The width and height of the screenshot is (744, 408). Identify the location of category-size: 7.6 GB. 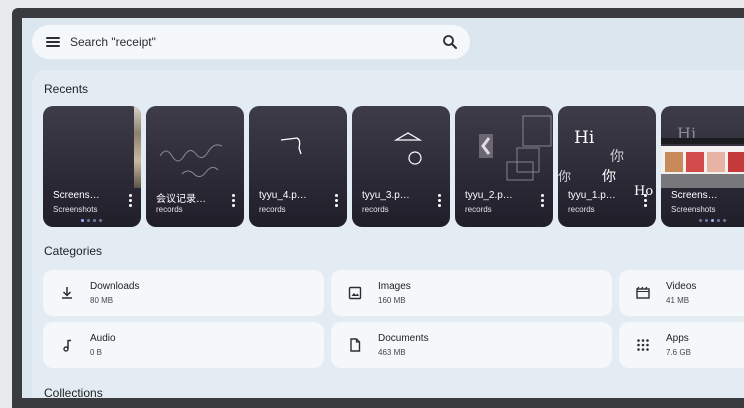
(678, 352).